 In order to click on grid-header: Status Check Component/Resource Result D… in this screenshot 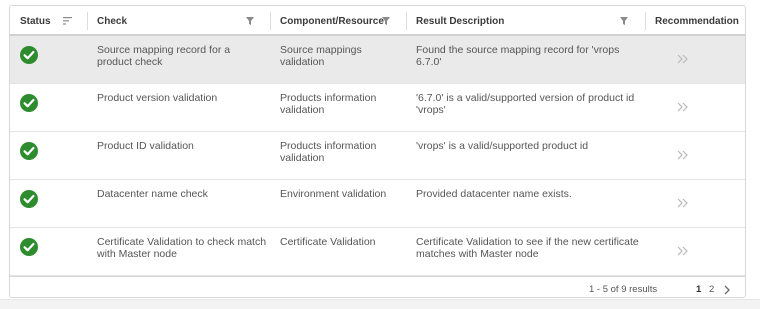, I will do `click(377, 21)`.